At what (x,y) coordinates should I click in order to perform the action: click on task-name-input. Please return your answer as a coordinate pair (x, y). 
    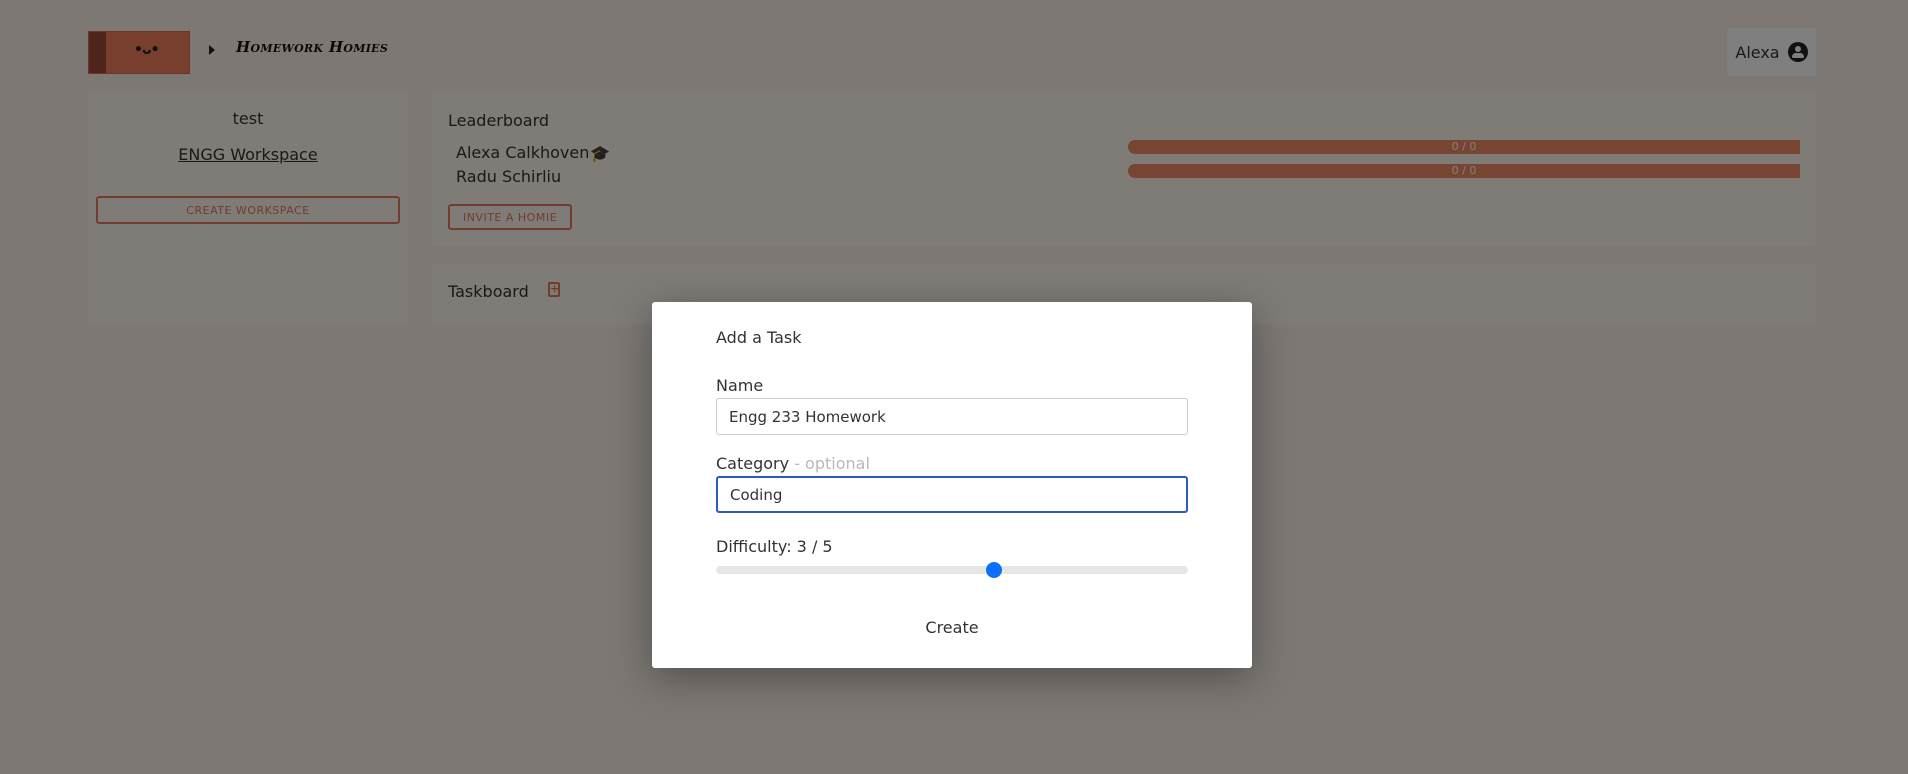
    Looking at the image, I should click on (952, 416).